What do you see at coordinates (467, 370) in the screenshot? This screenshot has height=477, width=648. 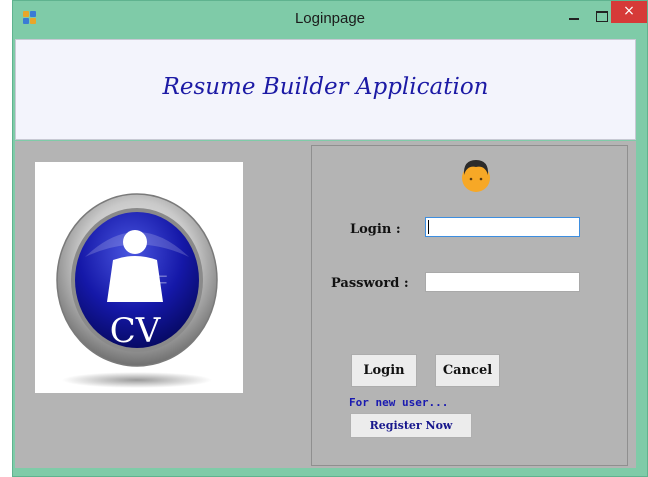 I see `cancel-button: Cancel` at bounding box center [467, 370].